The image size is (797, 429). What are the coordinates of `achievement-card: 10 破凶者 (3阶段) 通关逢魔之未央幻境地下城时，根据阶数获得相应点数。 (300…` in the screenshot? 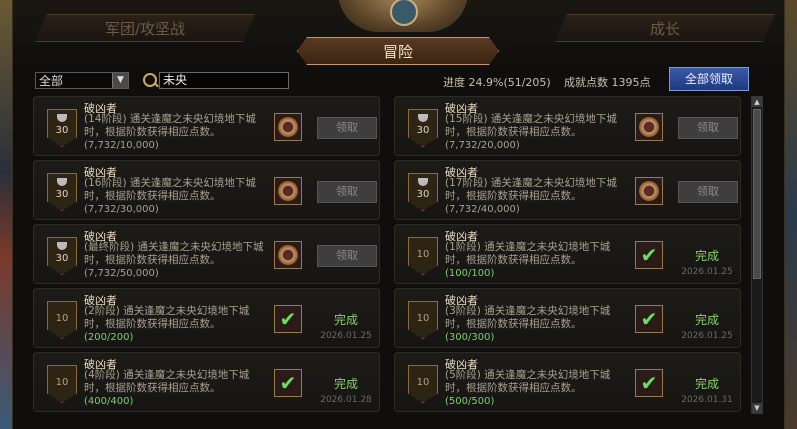 It's located at (567, 318).